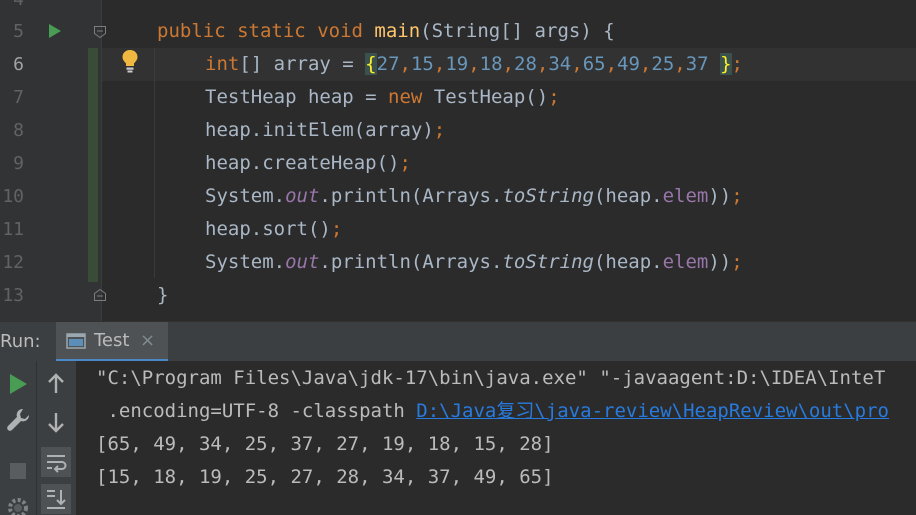 The height and width of the screenshot is (515, 916). What do you see at coordinates (458, 130) in the screenshot?
I see `code-line: 8 heap.initElem(array);` at bounding box center [458, 130].